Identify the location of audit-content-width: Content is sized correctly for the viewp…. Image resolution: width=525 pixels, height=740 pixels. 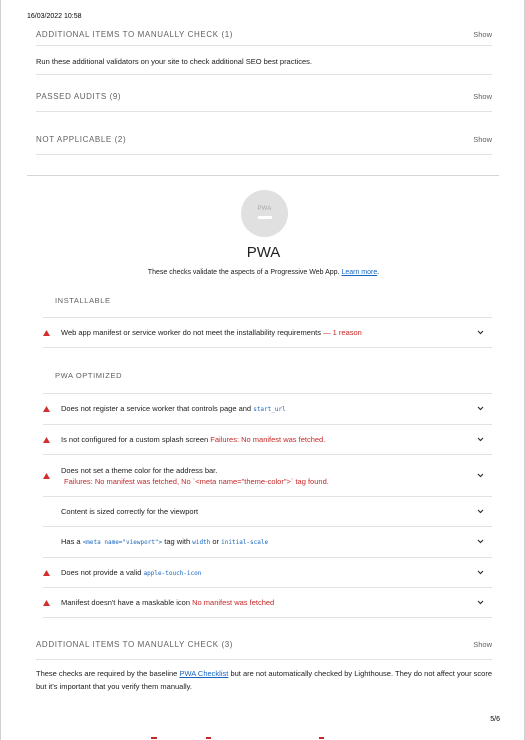
(267, 511).